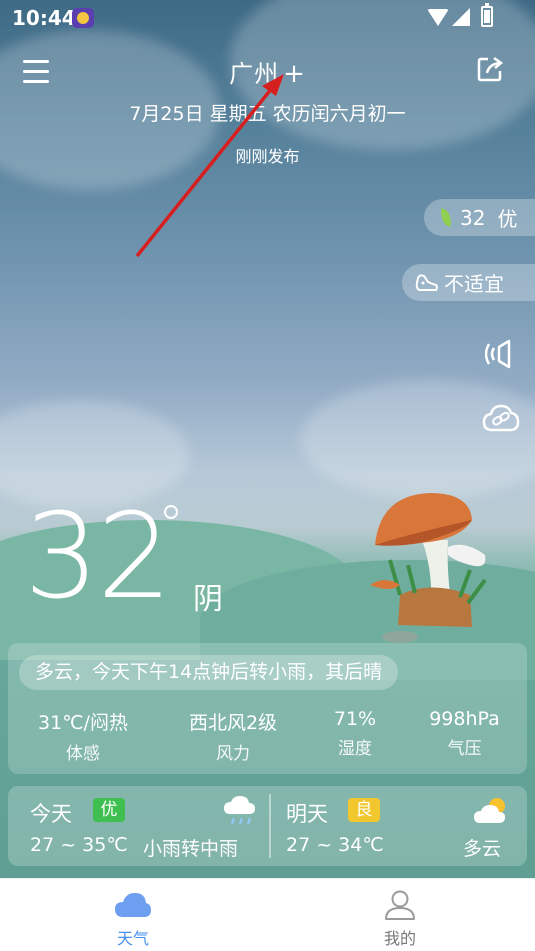 This screenshot has height=951, width=535. I want to click on metric-label: 体感, so click(83, 754).